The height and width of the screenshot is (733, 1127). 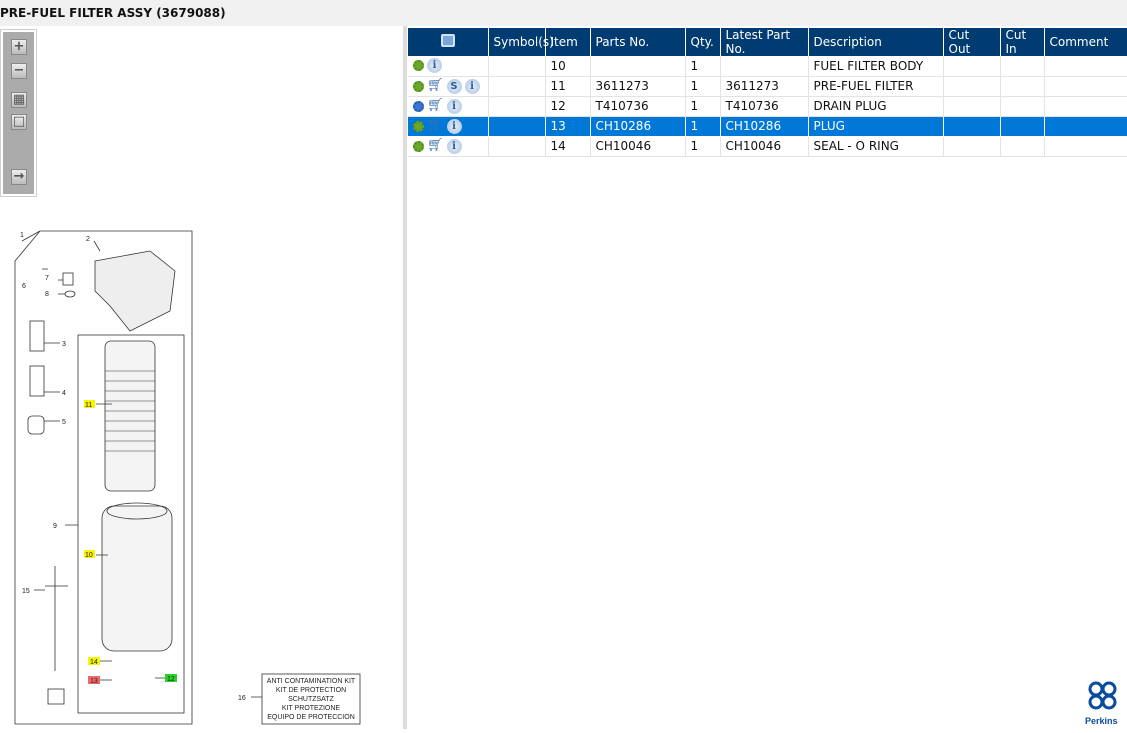 What do you see at coordinates (638, 106) in the screenshot?
I see `parts-no-cell: T410736` at bounding box center [638, 106].